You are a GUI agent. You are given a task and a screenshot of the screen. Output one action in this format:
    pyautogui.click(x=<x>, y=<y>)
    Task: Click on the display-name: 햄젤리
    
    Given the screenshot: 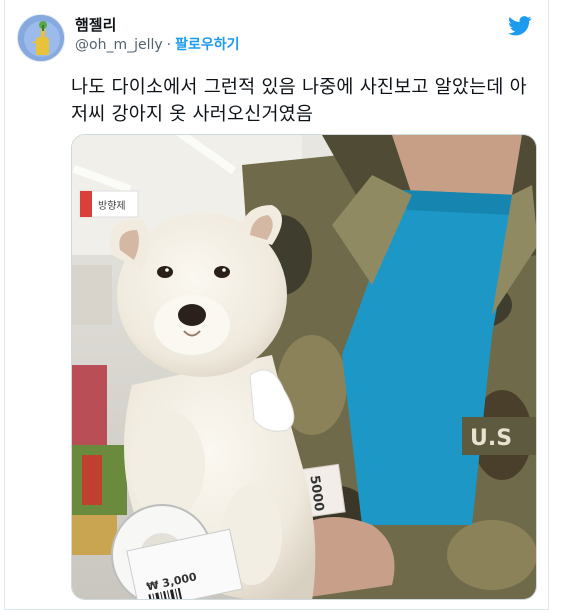 What is the action you would take?
    pyautogui.click(x=157, y=25)
    